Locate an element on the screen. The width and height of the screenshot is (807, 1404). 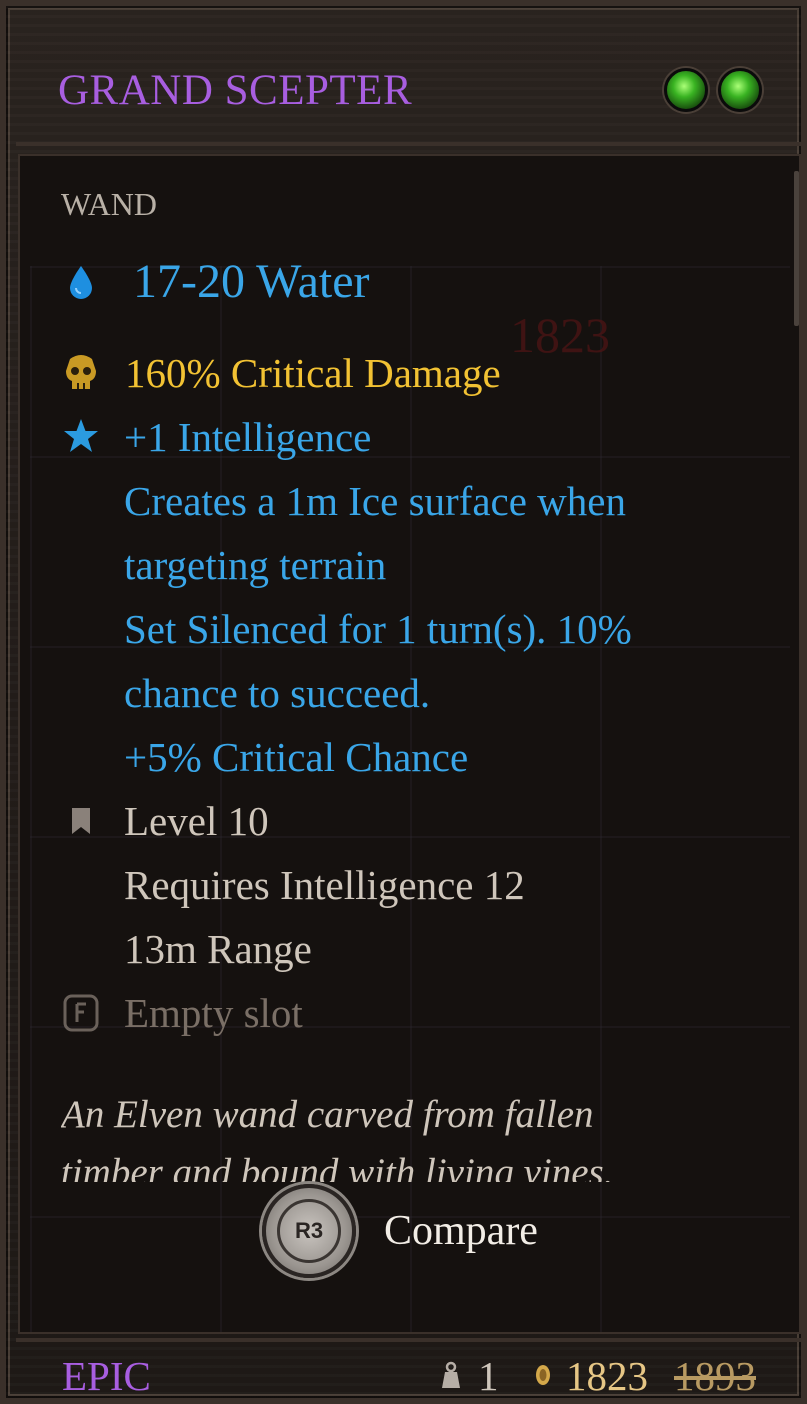
weight-icon is located at coordinates (451, 1377).